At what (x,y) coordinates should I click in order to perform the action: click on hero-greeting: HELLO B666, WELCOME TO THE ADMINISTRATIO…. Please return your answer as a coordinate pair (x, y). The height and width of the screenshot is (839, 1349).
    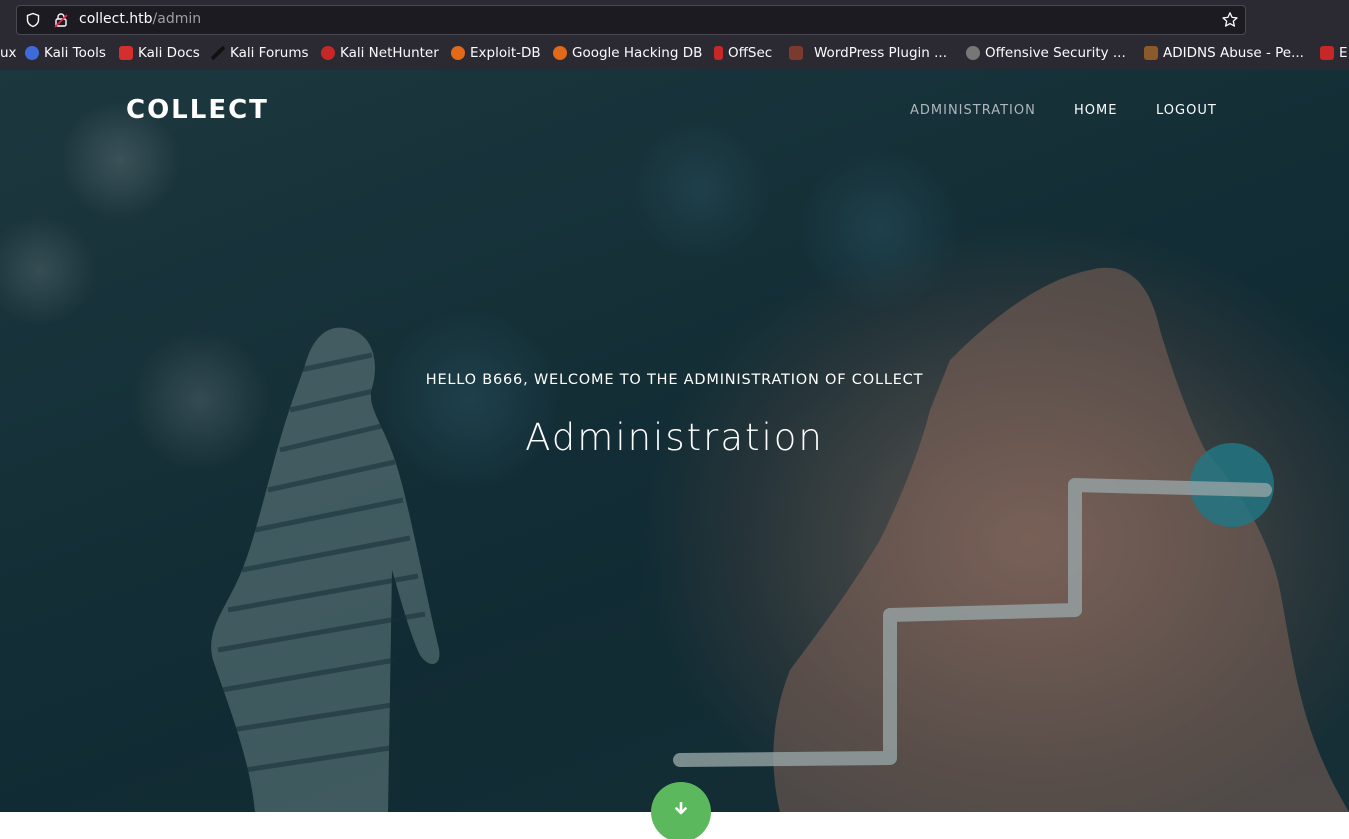
    Looking at the image, I should click on (674, 380).